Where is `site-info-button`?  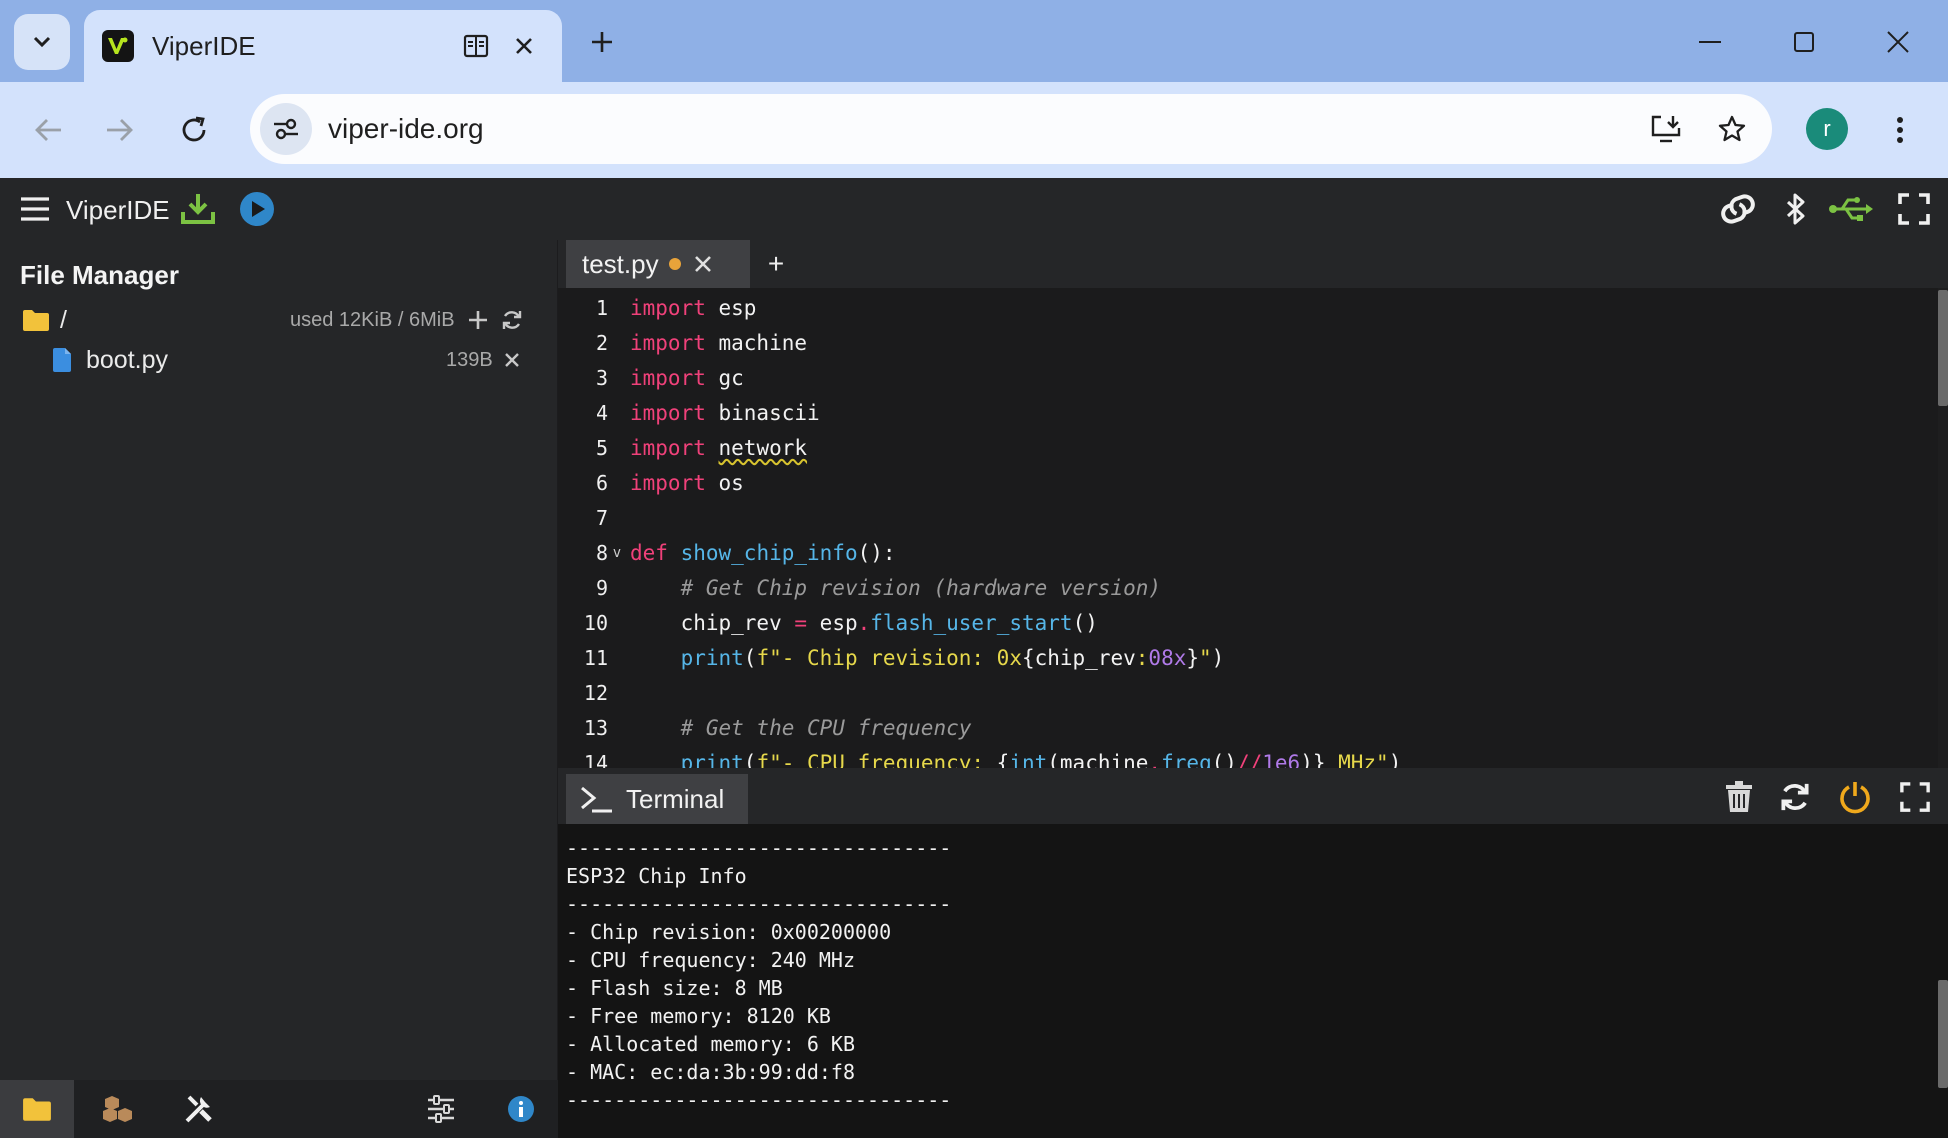 site-info-button is located at coordinates (286, 129).